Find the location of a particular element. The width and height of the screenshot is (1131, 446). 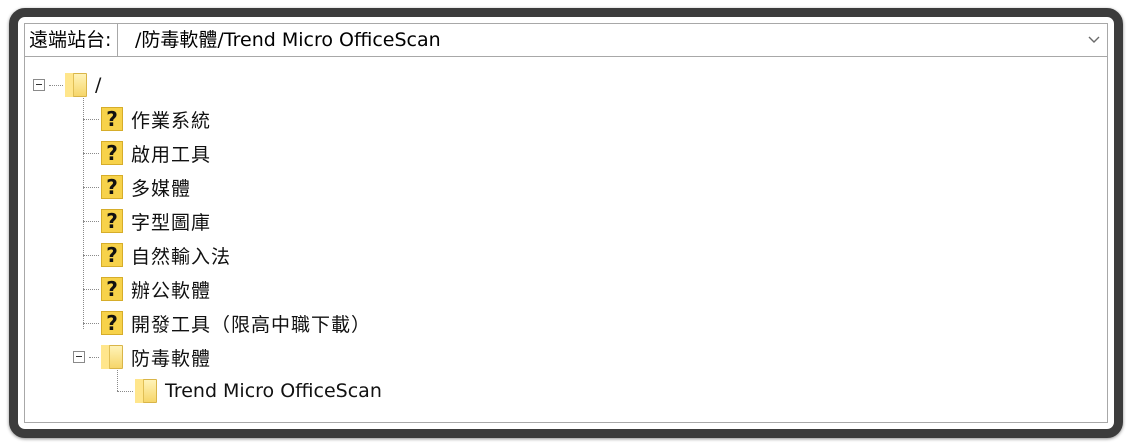

tree-node-label: 字型圖庫 is located at coordinates (171, 222).